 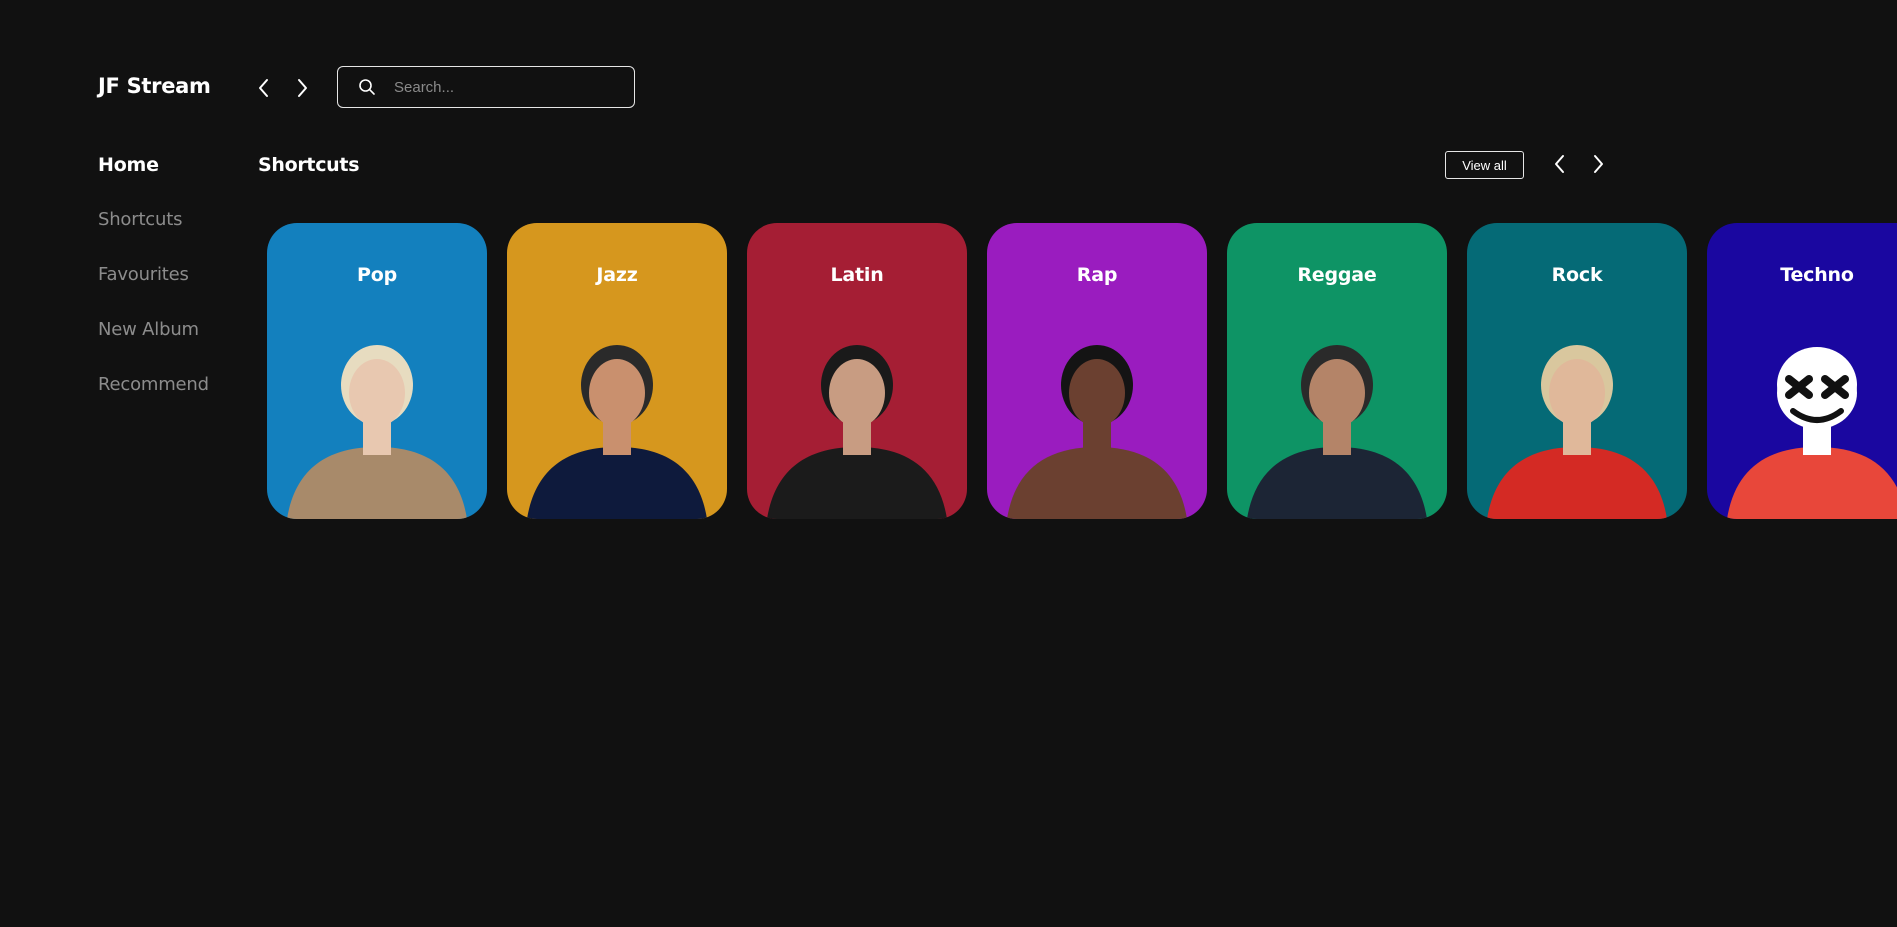 What do you see at coordinates (153, 236) in the screenshot?
I see `sidebar-item-shortcuts: Shortcuts` at bounding box center [153, 236].